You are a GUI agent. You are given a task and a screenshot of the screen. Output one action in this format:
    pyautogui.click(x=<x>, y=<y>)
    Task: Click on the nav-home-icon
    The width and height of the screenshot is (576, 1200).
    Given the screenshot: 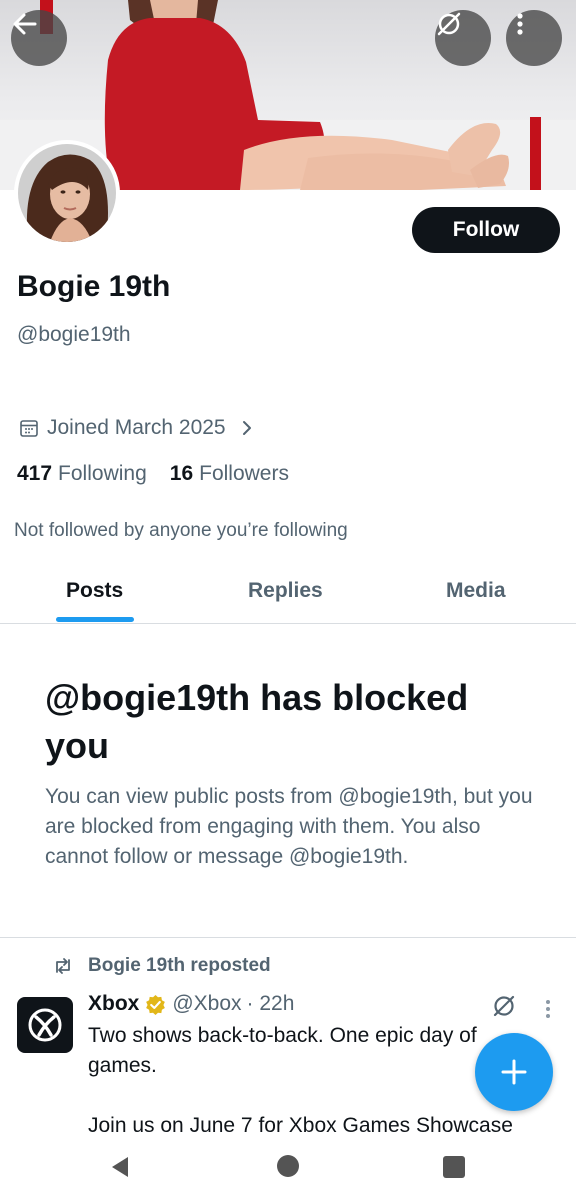 What is the action you would take?
    pyautogui.click(x=288, y=1166)
    